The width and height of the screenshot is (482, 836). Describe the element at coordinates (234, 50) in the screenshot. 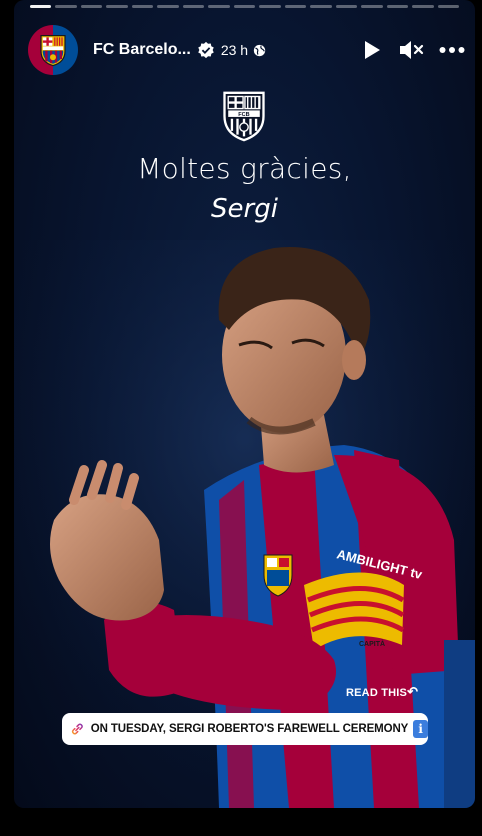

I see `post-time: 23 h` at that location.